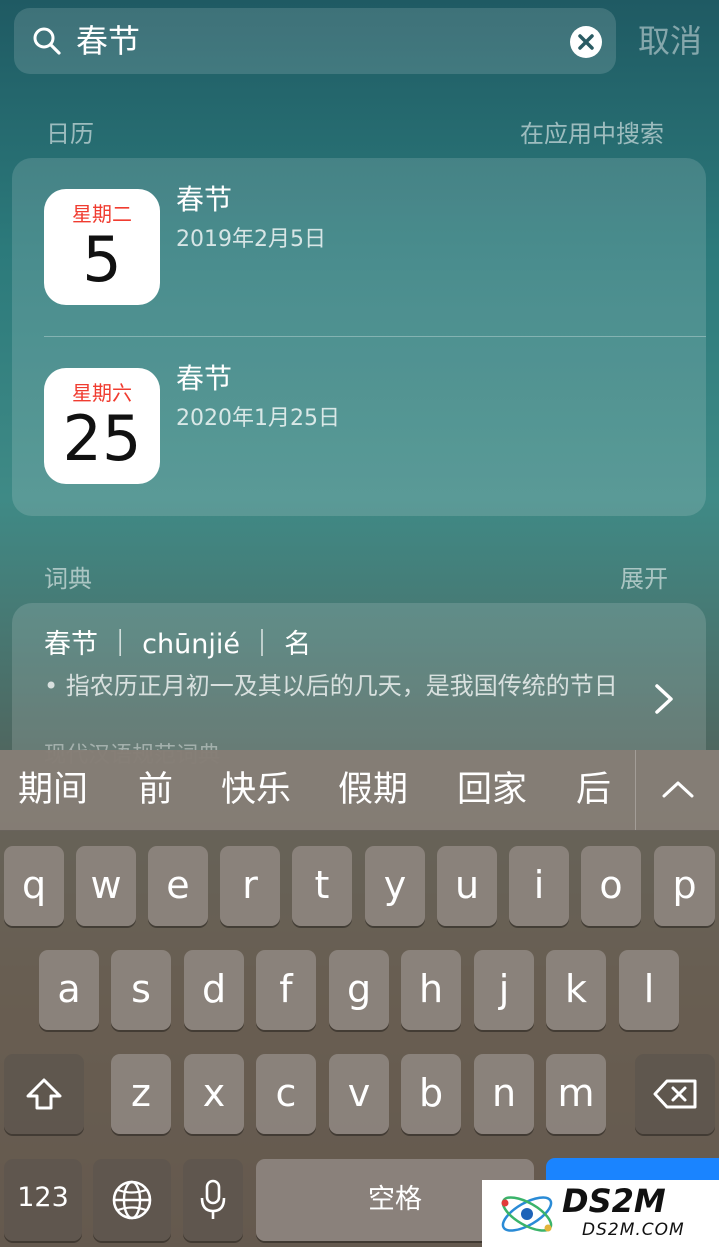  What do you see at coordinates (43, 1200) in the screenshot?
I see `numbers-key: 123` at bounding box center [43, 1200].